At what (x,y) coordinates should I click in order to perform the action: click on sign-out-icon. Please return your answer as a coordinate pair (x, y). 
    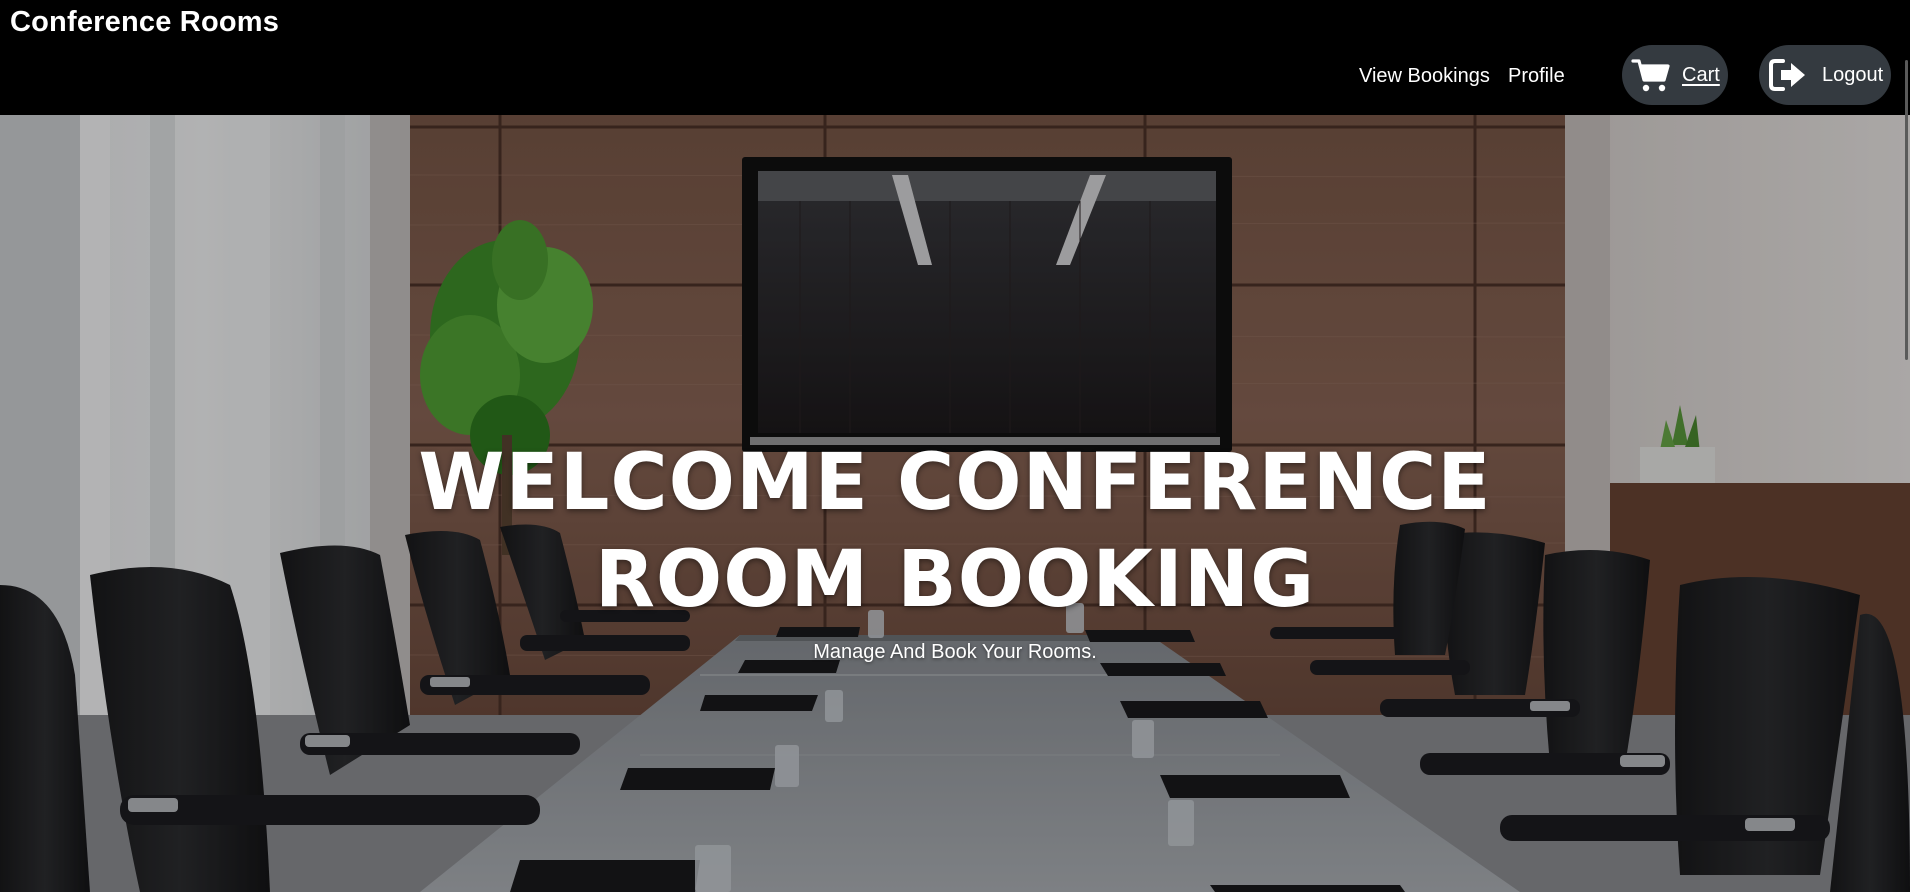
    Looking at the image, I should click on (1788, 75).